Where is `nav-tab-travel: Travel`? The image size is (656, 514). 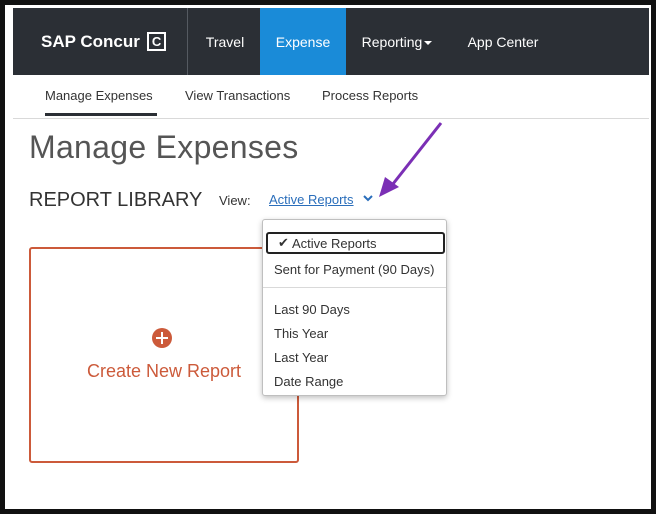
nav-tab-travel: Travel is located at coordinates (225, 41).